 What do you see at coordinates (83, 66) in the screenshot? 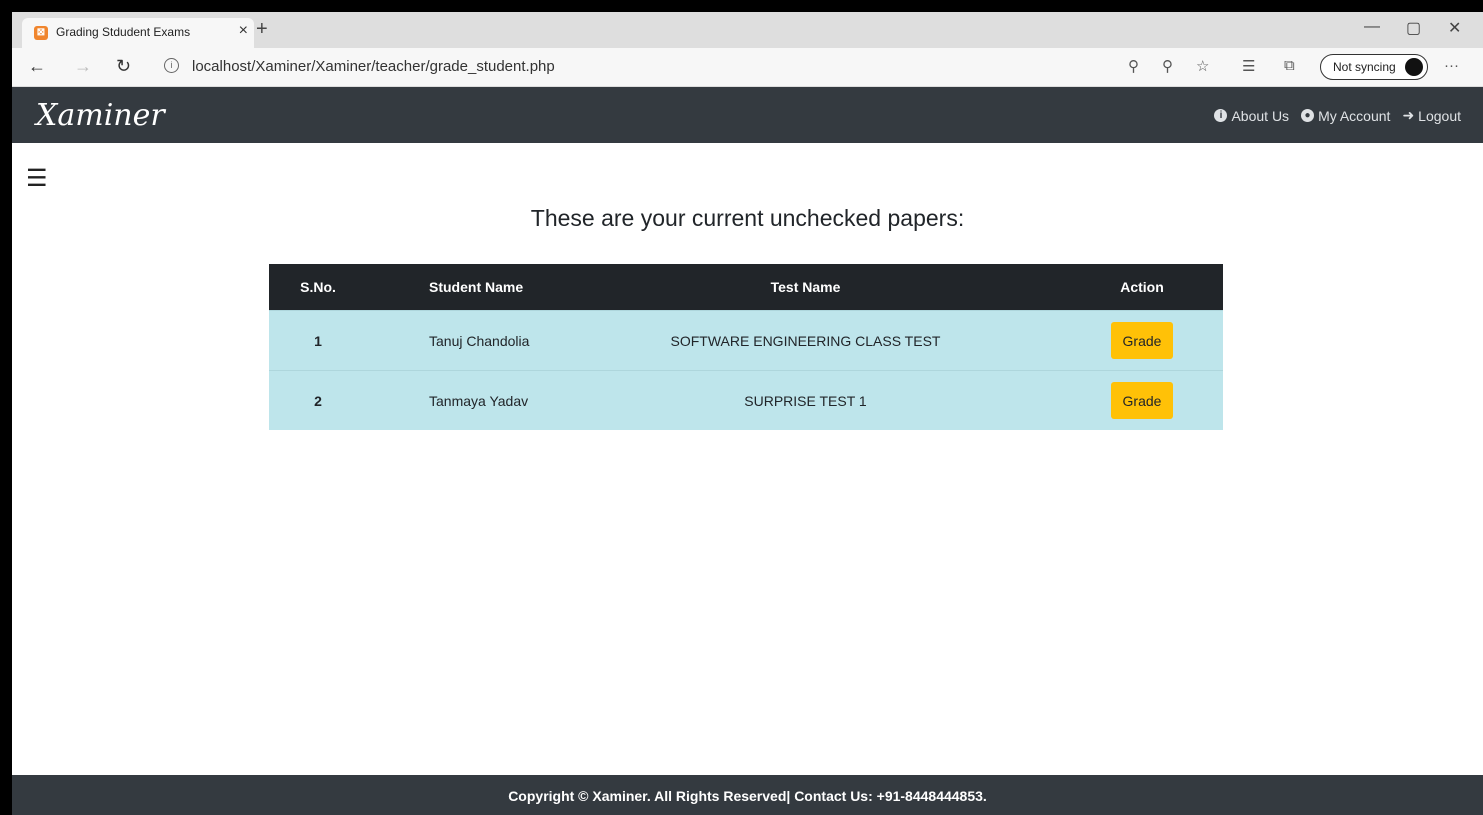
I see `forward-icon: →` at bounding box center [83, 66].